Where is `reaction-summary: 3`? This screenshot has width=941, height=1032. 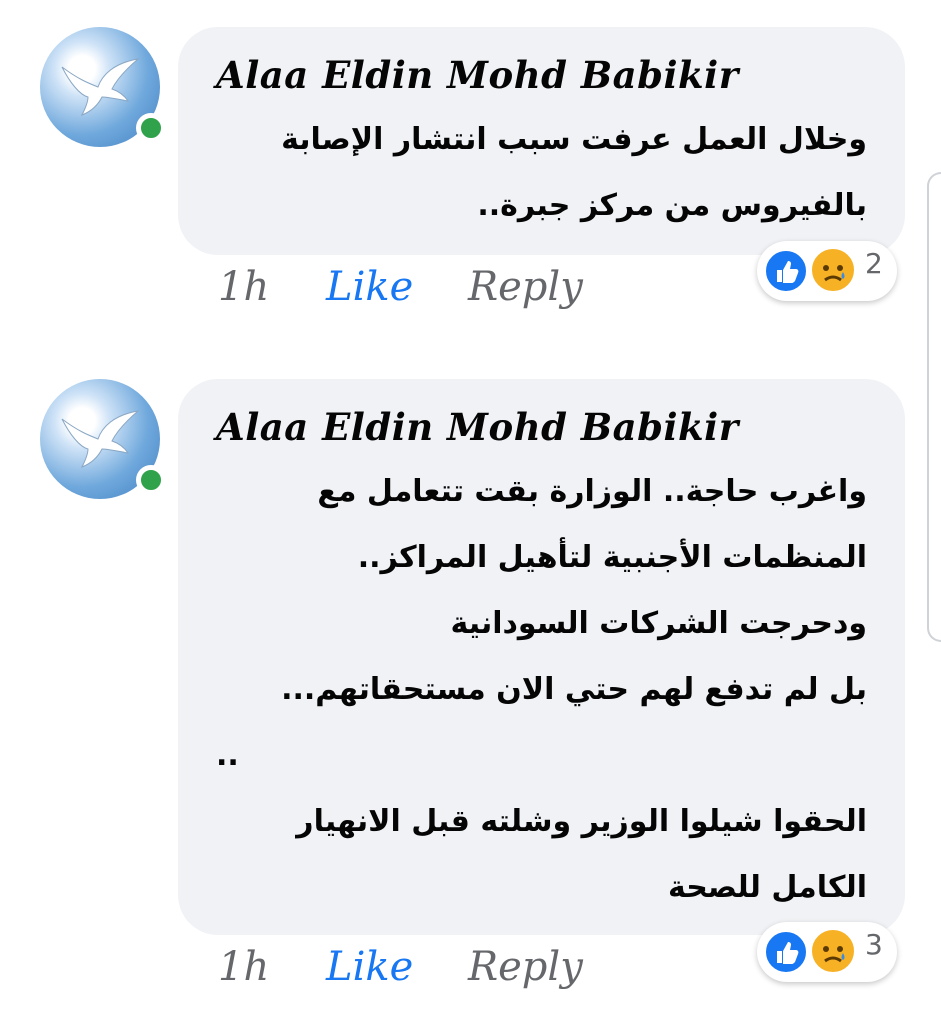
reaction-summary: 3 is located at coordinates (827, 952).